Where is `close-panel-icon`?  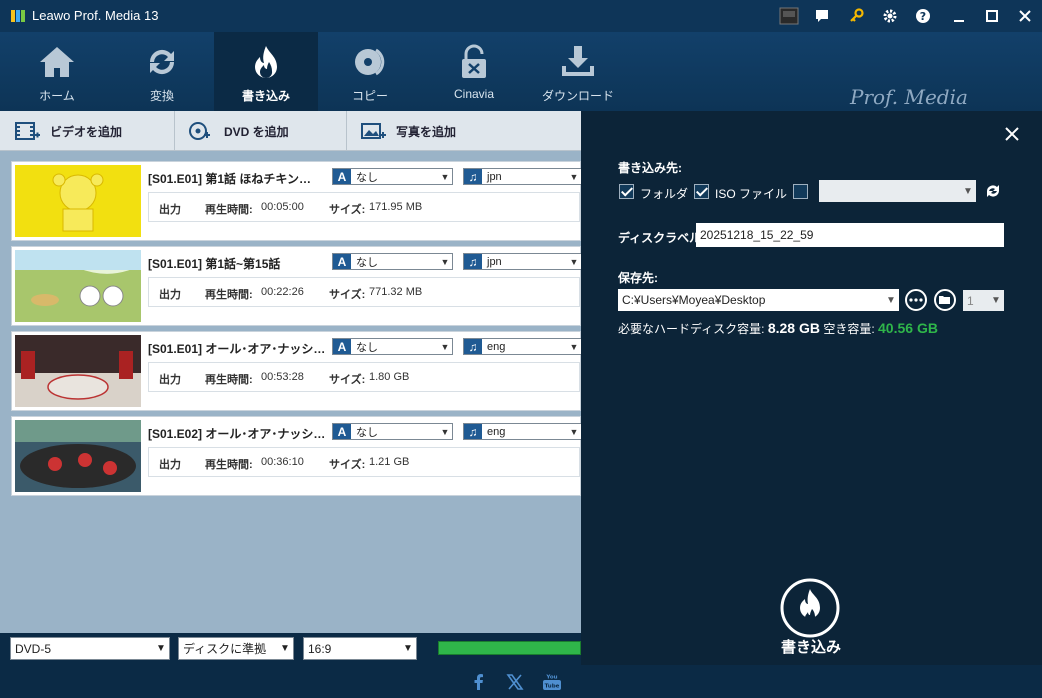 close-panel-icon is located at coordinates (1012, 134).